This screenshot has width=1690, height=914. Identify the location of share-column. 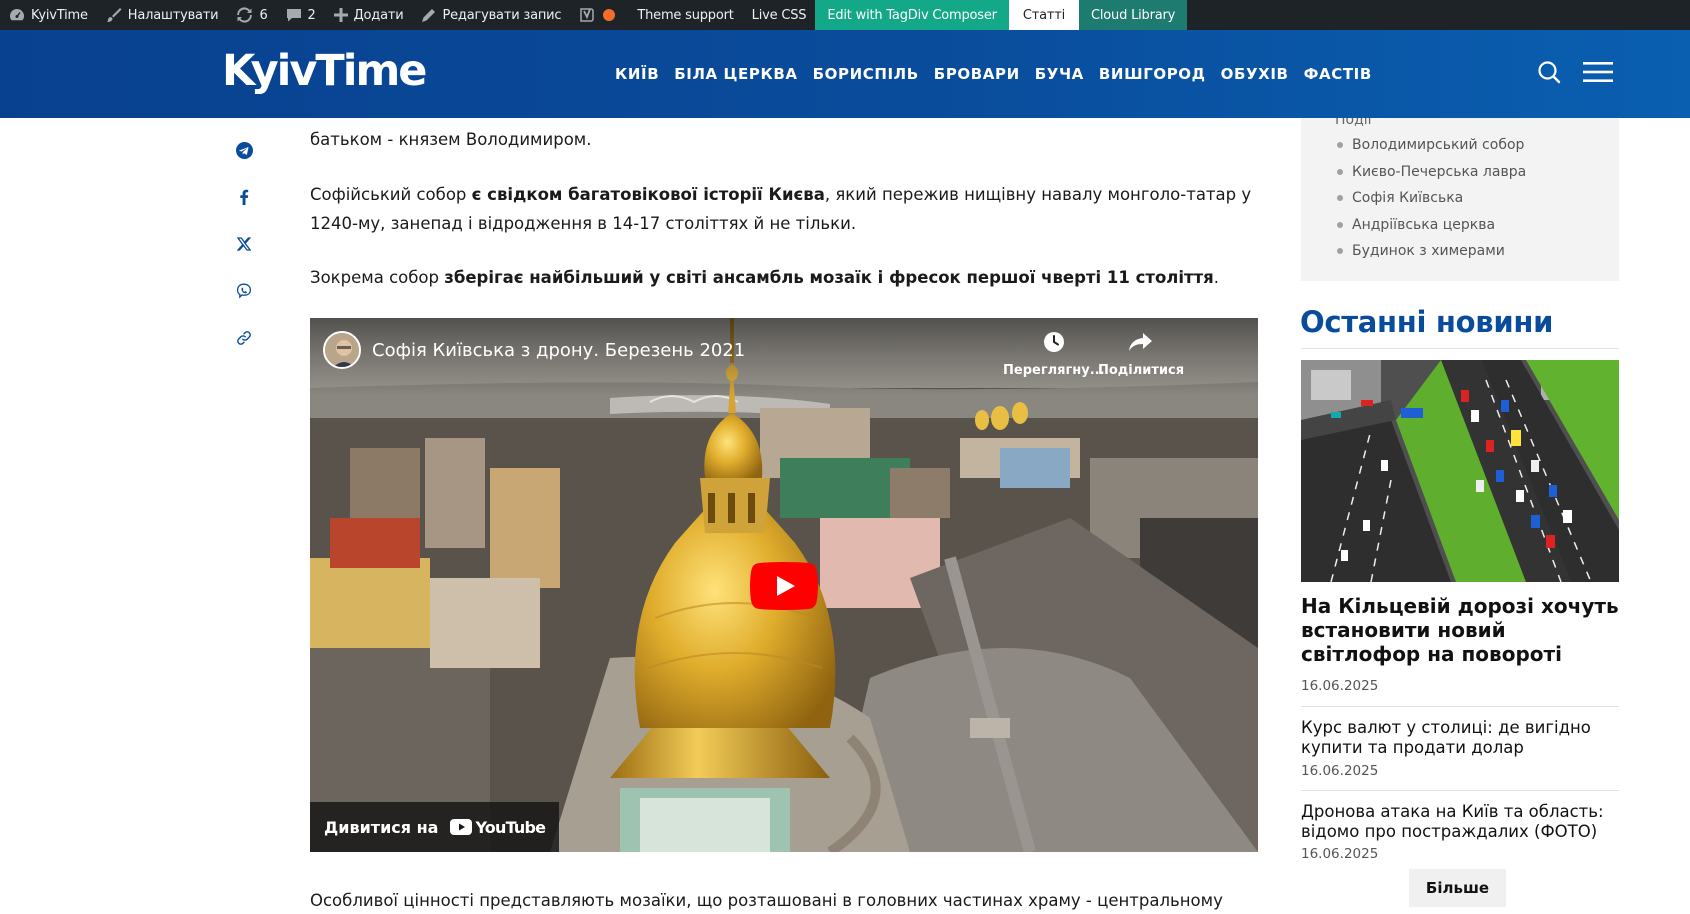
(244, 255).